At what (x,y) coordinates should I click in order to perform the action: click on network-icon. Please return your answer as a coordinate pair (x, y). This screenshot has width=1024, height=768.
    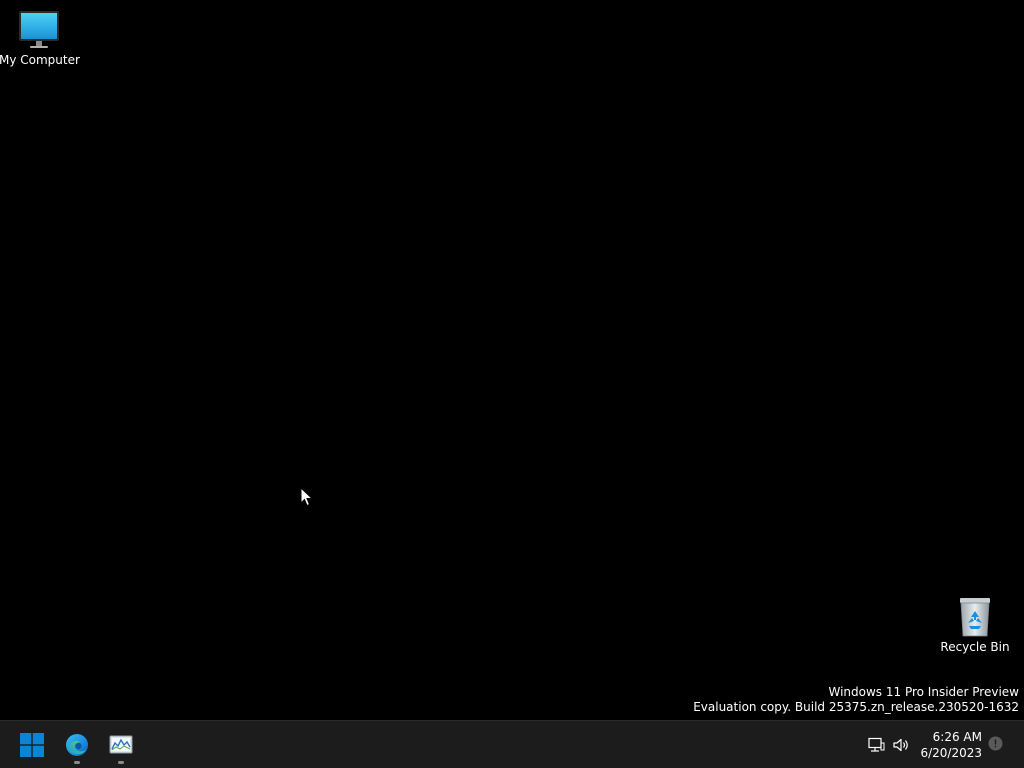
    Looking at the image, I should click on (876, 744).